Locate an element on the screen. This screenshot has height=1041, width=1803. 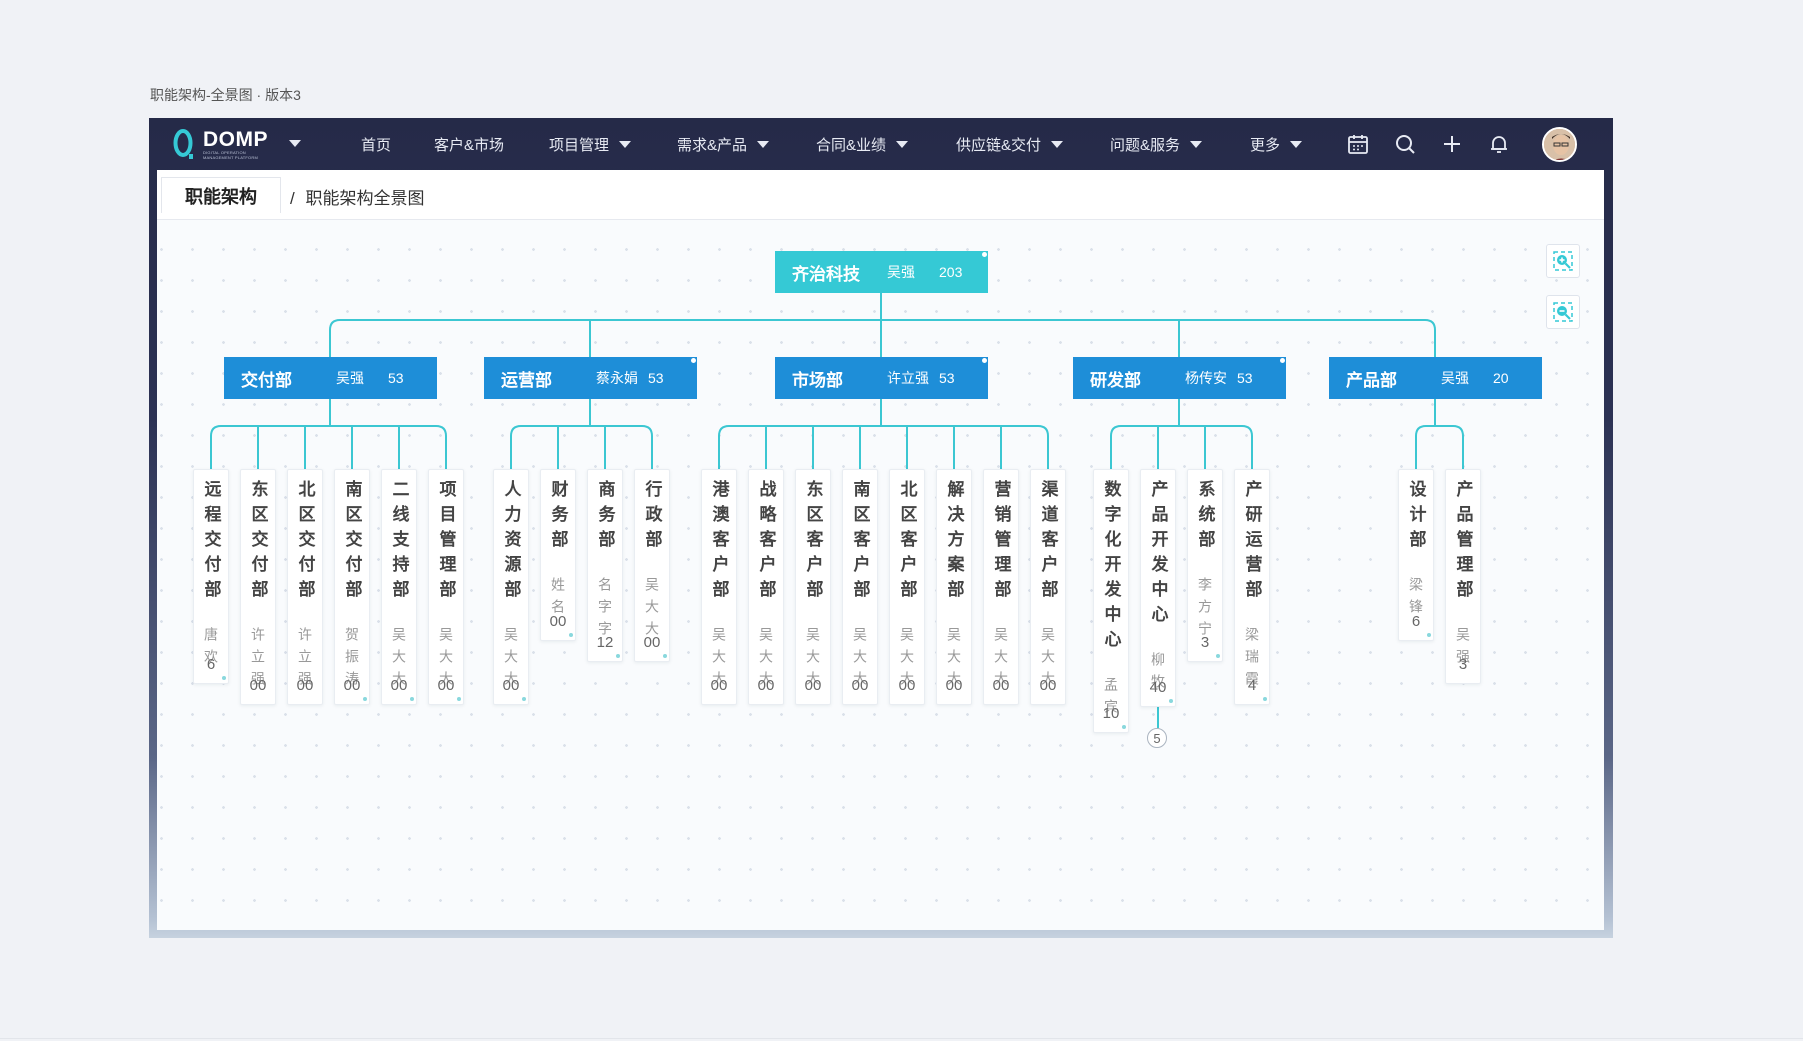
plus-icon is located at coordinates (1452, 144).